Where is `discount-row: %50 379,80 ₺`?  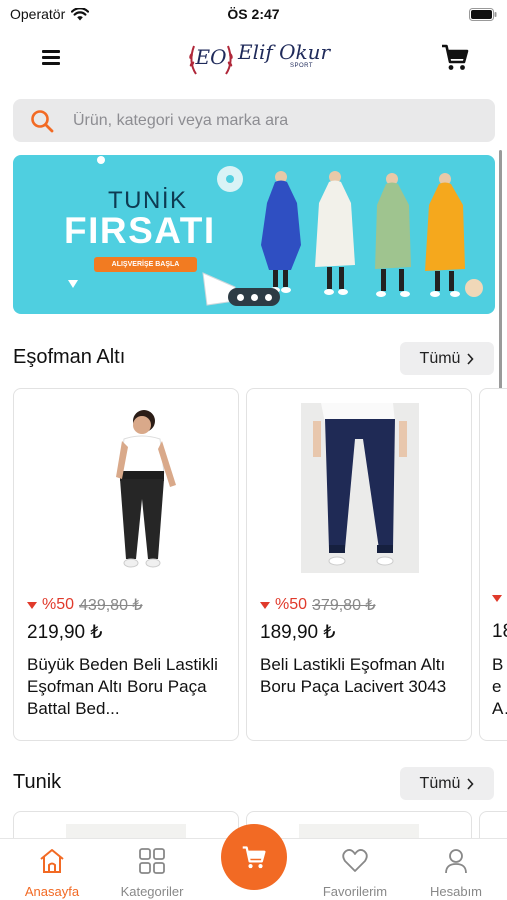 discount-row: %50 379,80 ₺ is located at coordinates (318, 605).